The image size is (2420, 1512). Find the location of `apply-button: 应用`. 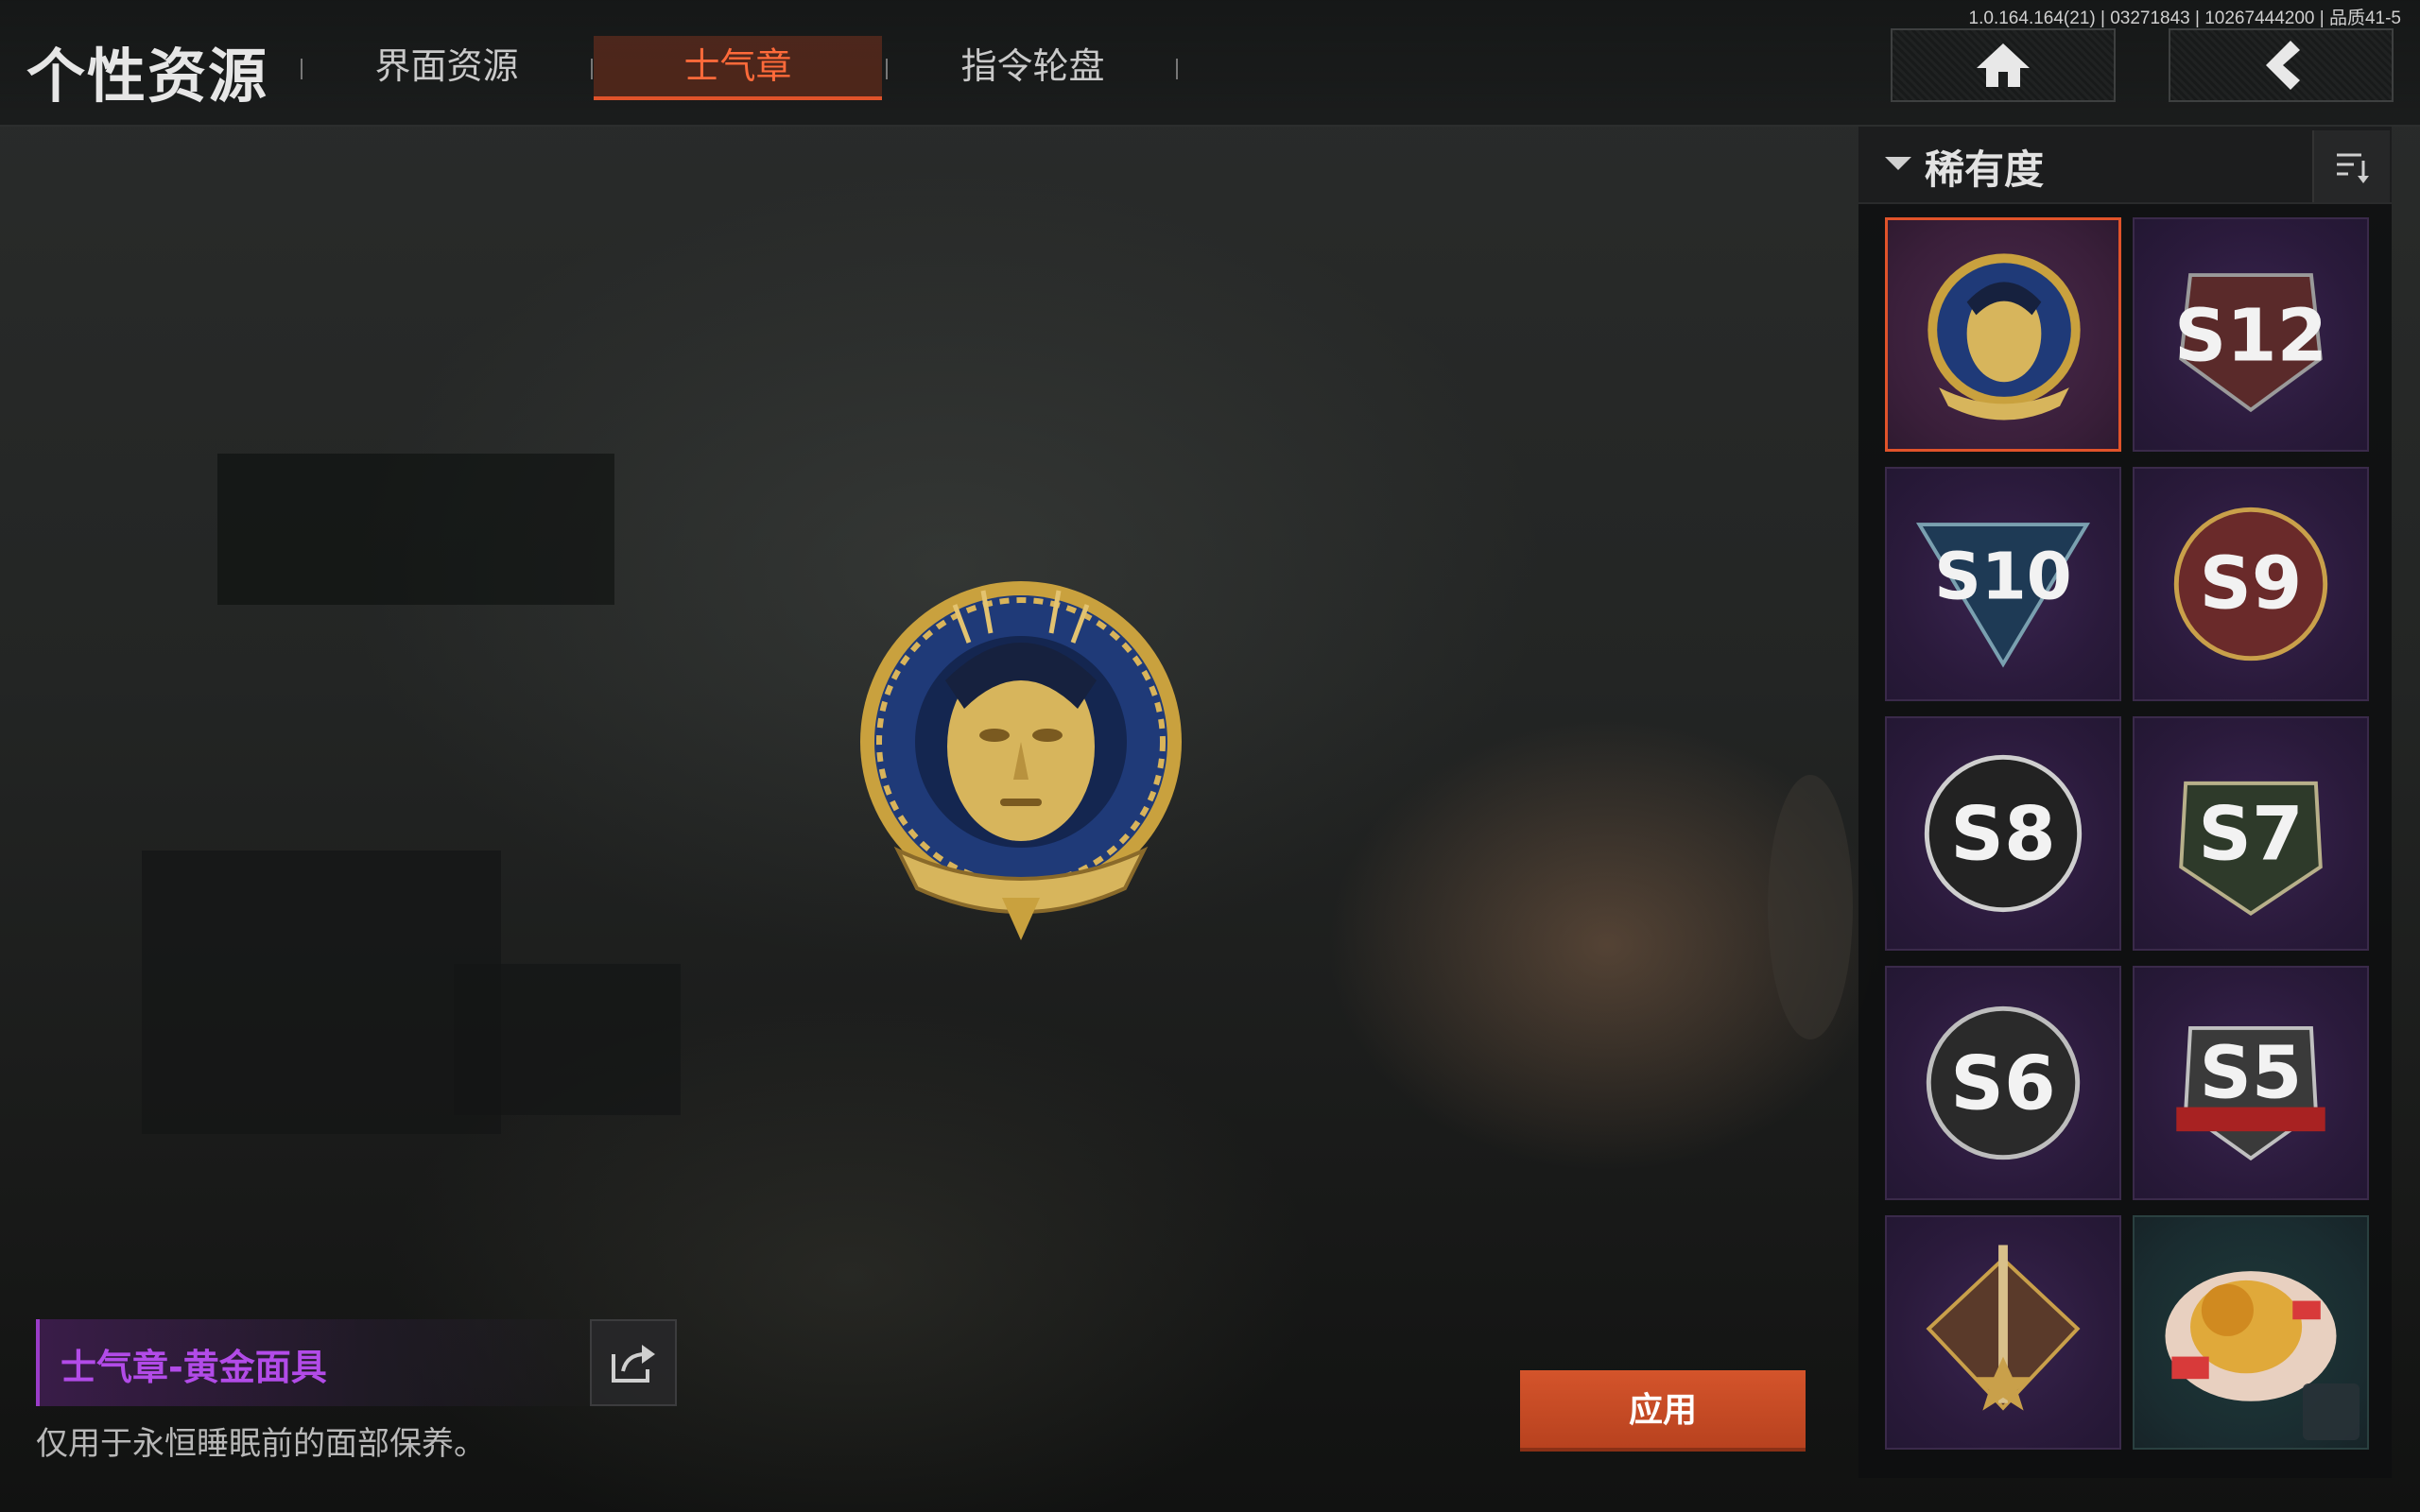

apply-button: 应用 is located at coordinates (1663, 1411).